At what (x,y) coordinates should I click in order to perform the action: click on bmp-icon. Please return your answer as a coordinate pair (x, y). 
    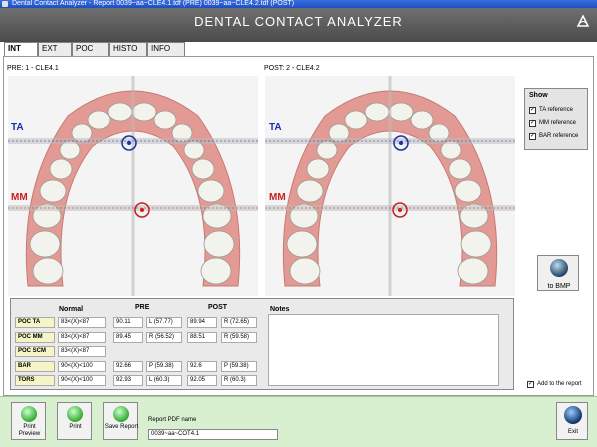
    Looking at the image, I should click on (559, 268).